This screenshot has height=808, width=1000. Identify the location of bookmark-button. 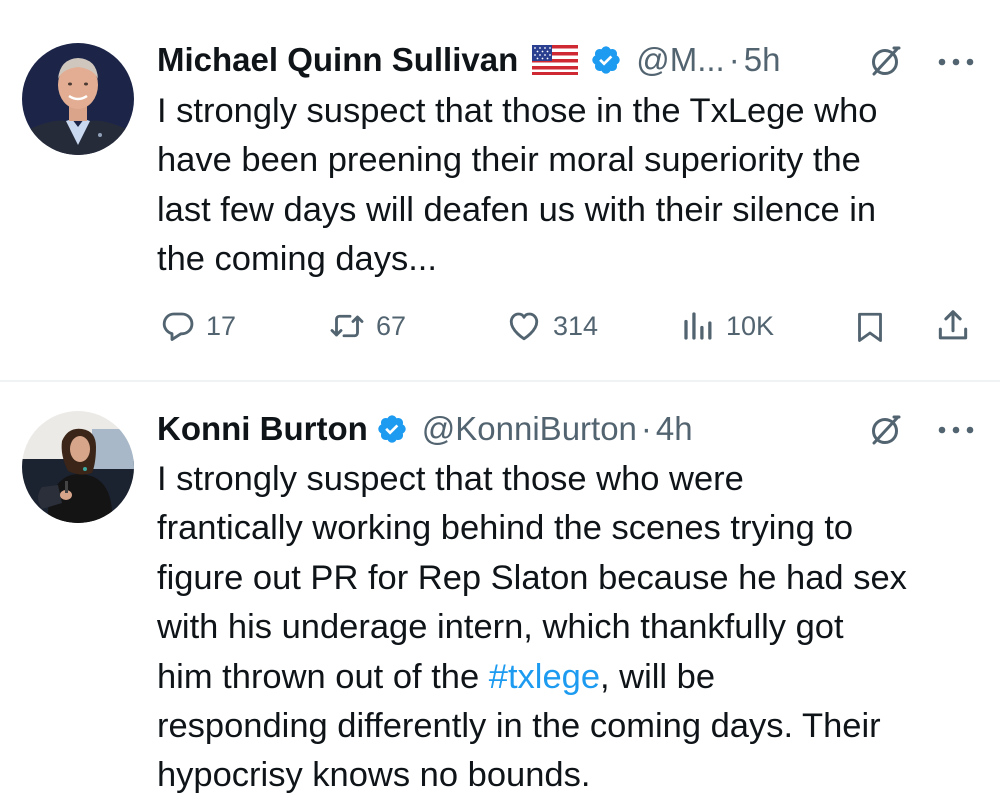
(870, 327).